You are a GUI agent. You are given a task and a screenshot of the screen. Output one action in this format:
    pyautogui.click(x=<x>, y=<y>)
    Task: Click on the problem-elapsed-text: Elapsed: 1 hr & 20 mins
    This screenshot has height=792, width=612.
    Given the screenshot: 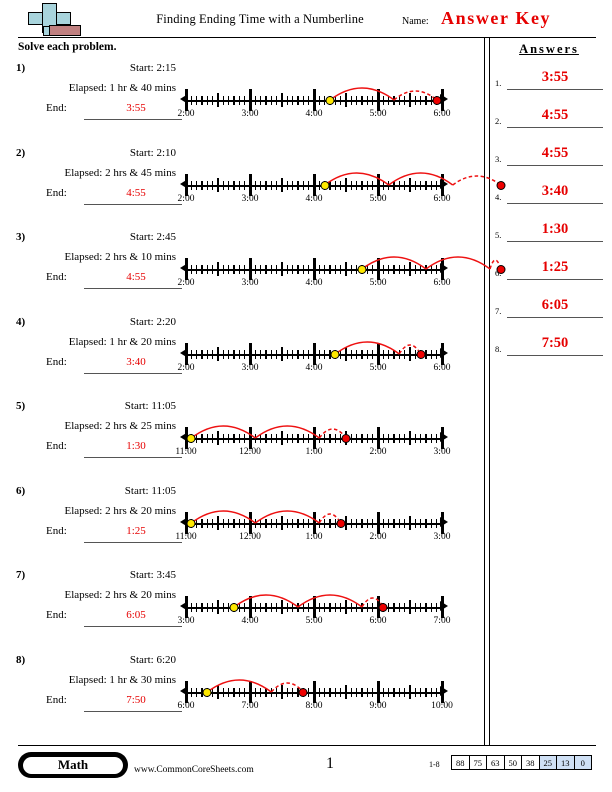 What is the action you would take?
    pyautogui.click(x=122, y=341)
    